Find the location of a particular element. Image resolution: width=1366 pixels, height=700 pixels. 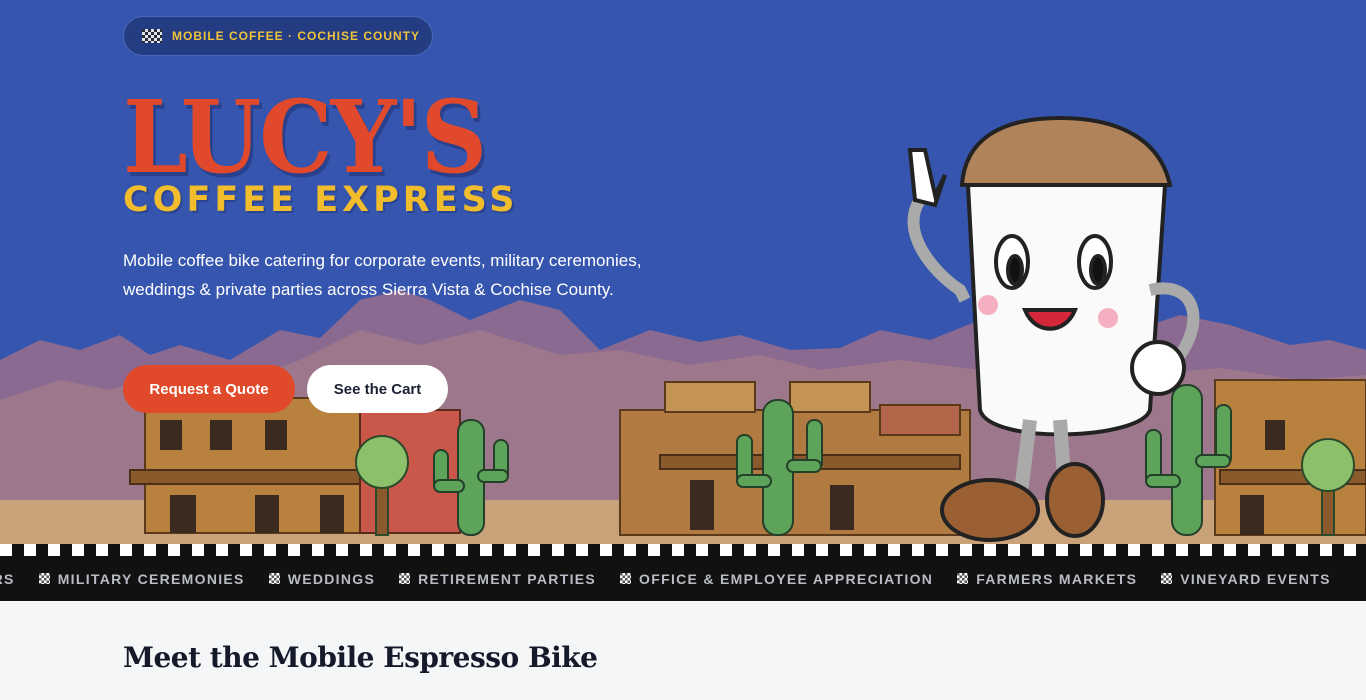

see-cart-button: See the Cart is located at coordinates (377, 389).